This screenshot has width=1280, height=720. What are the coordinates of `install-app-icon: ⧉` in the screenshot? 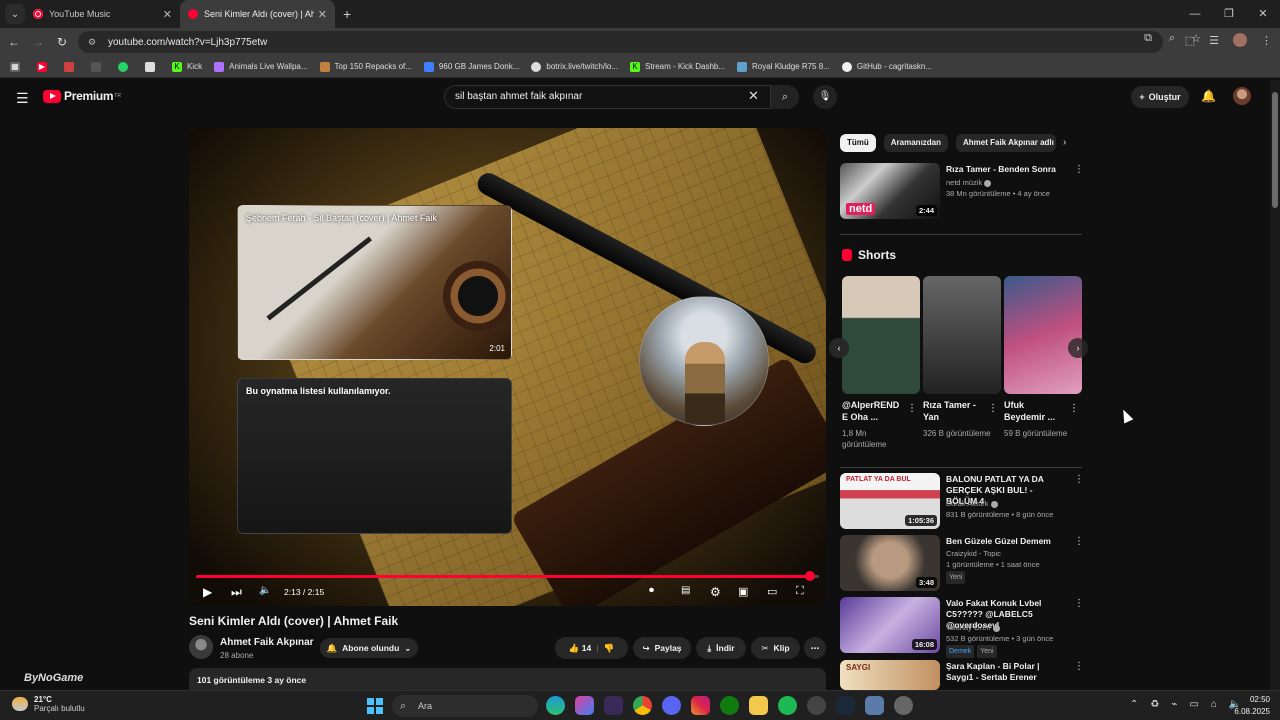 It's located at (1148, 38).